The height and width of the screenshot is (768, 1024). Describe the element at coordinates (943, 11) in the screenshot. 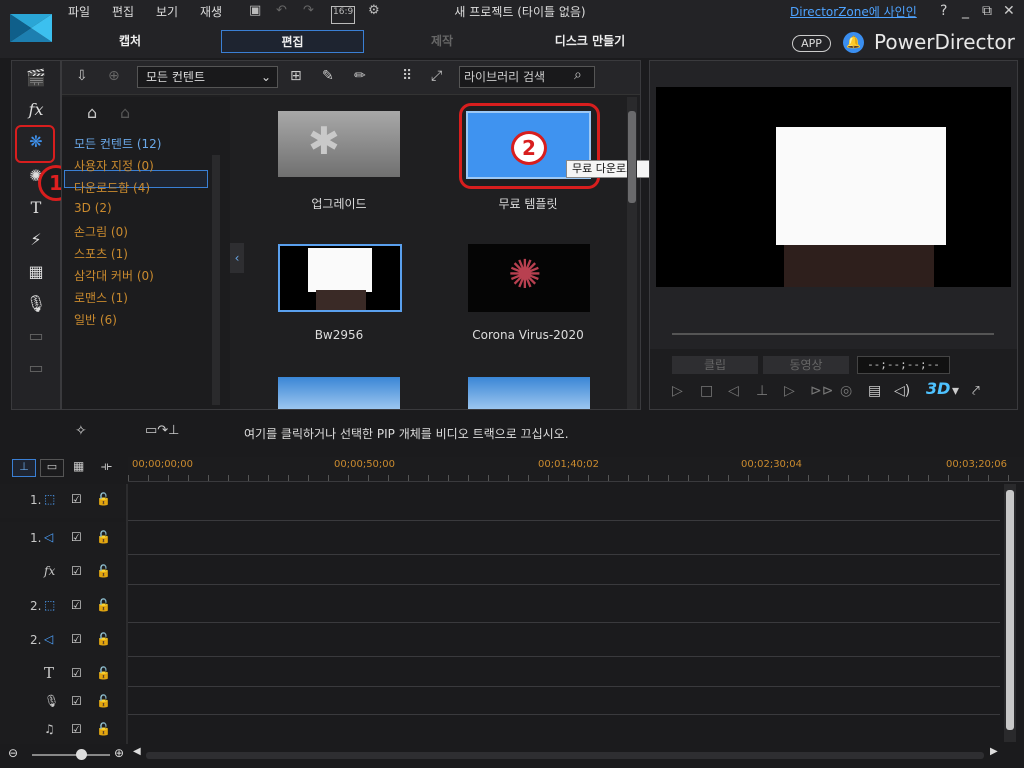

I see `help-icon: ?` at that location.